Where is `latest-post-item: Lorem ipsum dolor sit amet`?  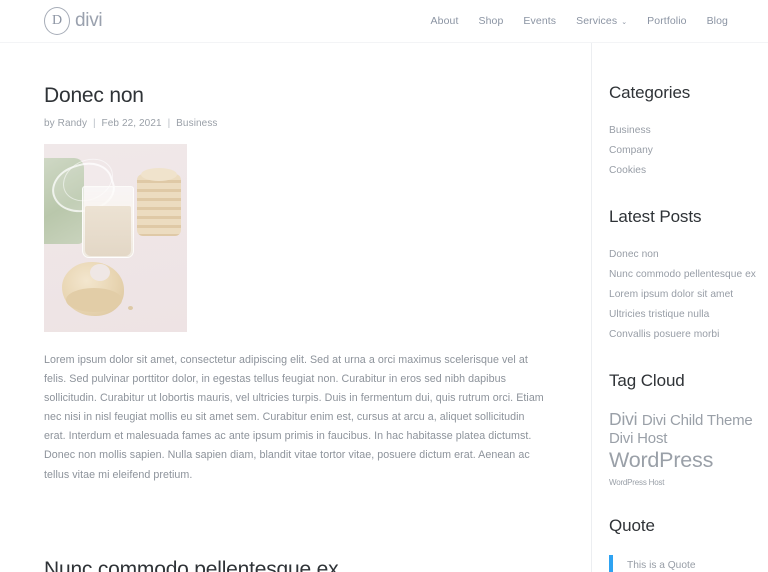
latest-post-item: Lorem ipsum dolor sit amet is located at coordinates (683, 295).